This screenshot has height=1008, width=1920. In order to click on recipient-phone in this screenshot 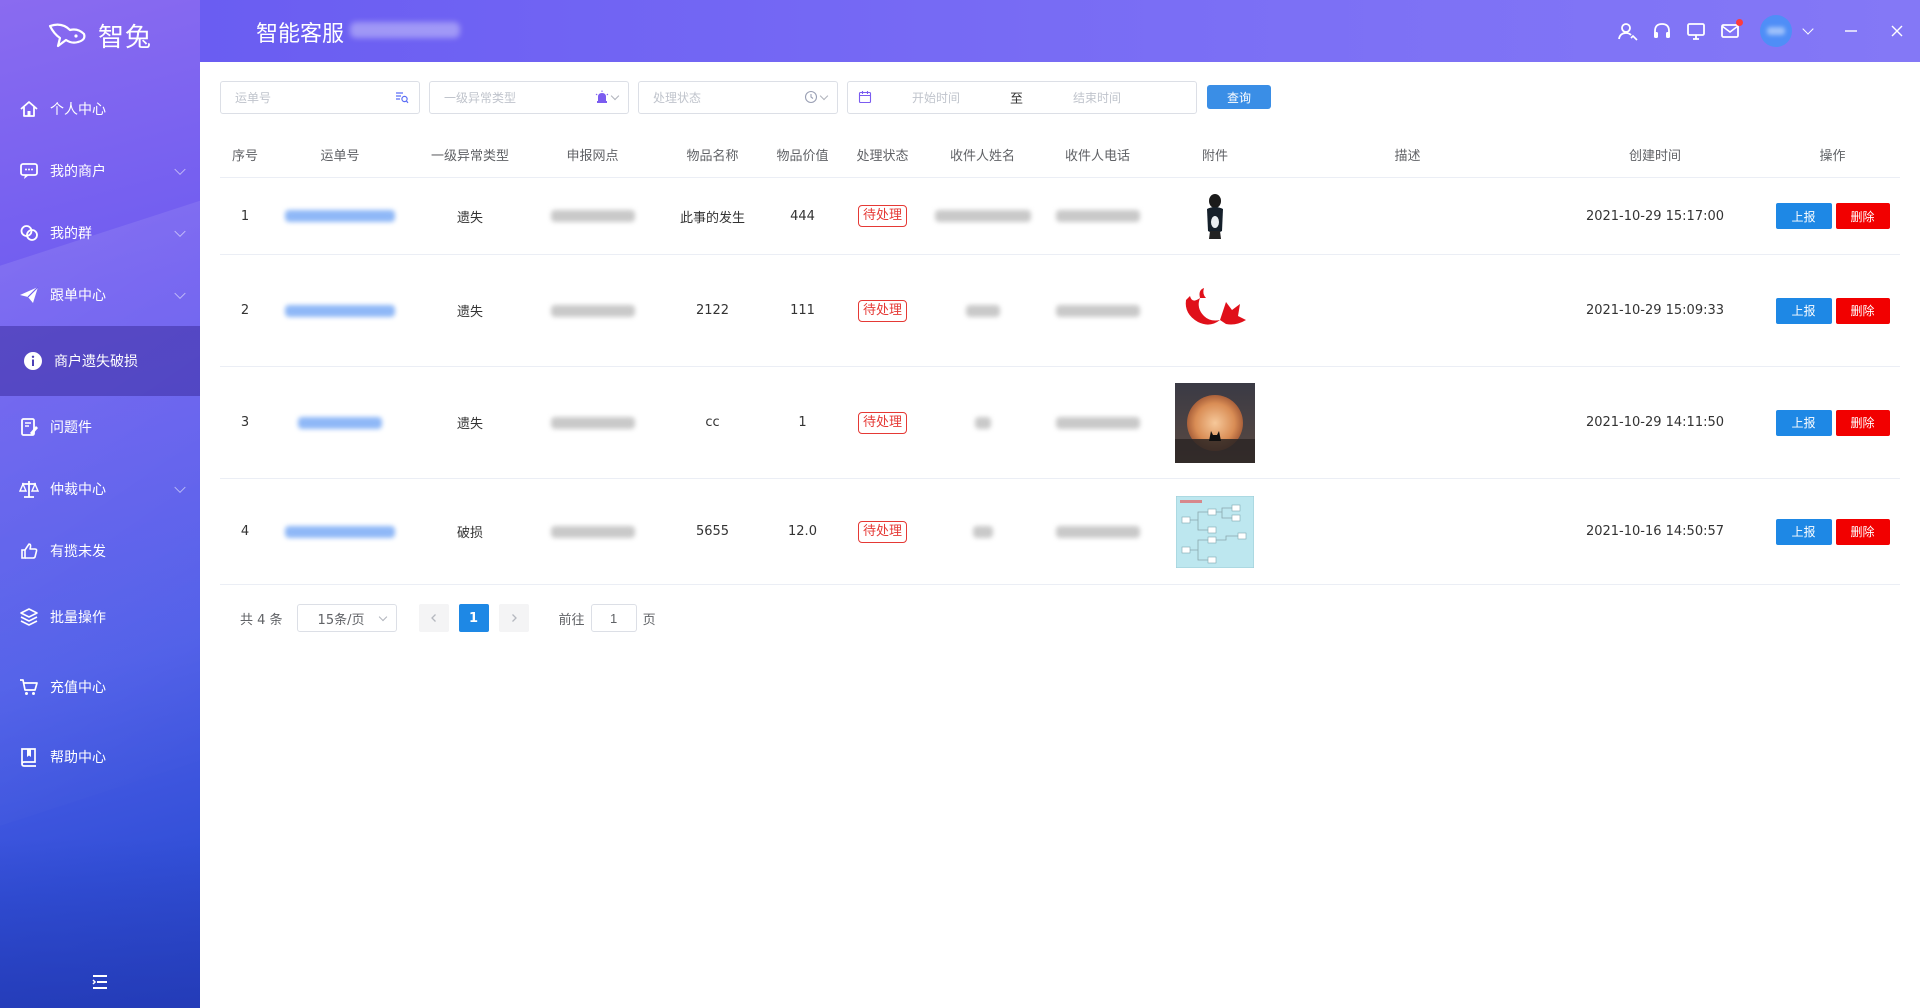, I will do `click(1097, 531)`.